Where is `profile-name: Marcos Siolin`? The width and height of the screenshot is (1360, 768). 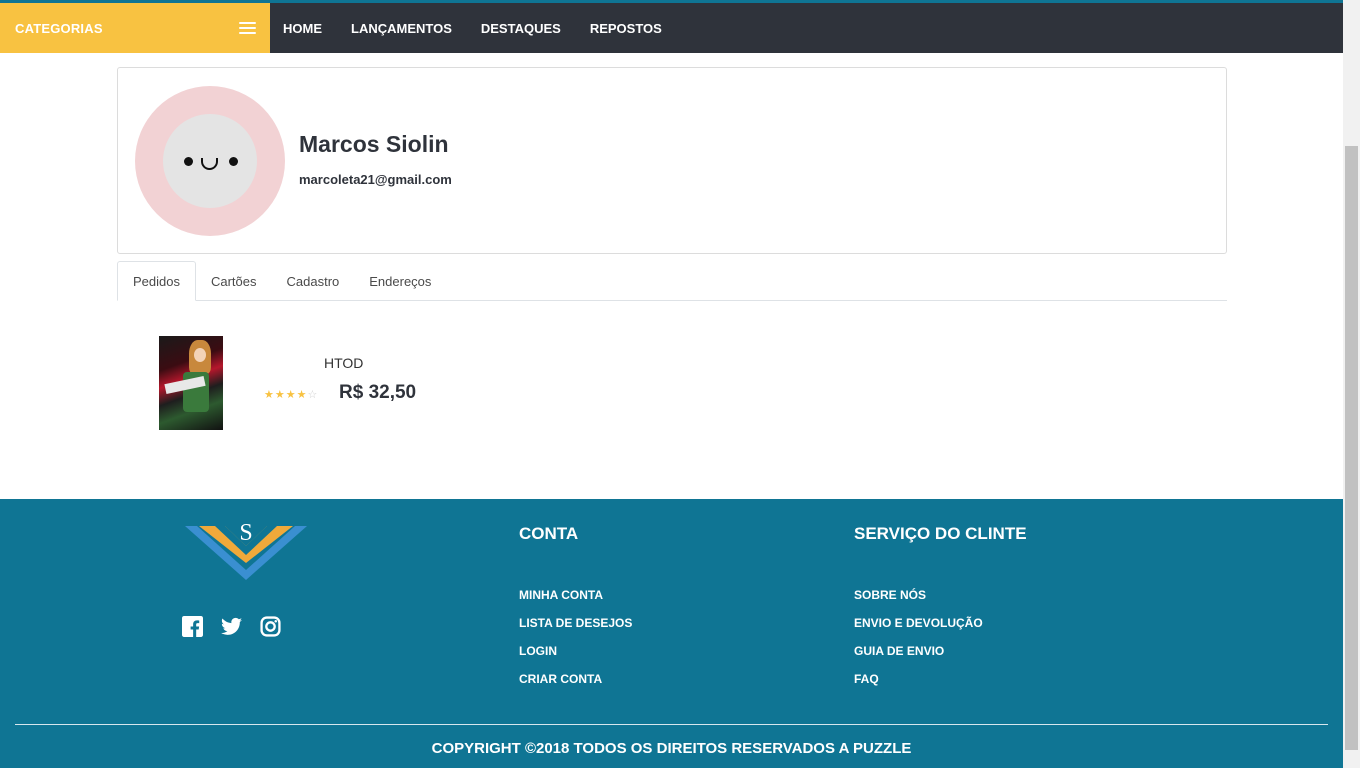 profile-name: Marcos Siolin is located at coordinates (374, 144).